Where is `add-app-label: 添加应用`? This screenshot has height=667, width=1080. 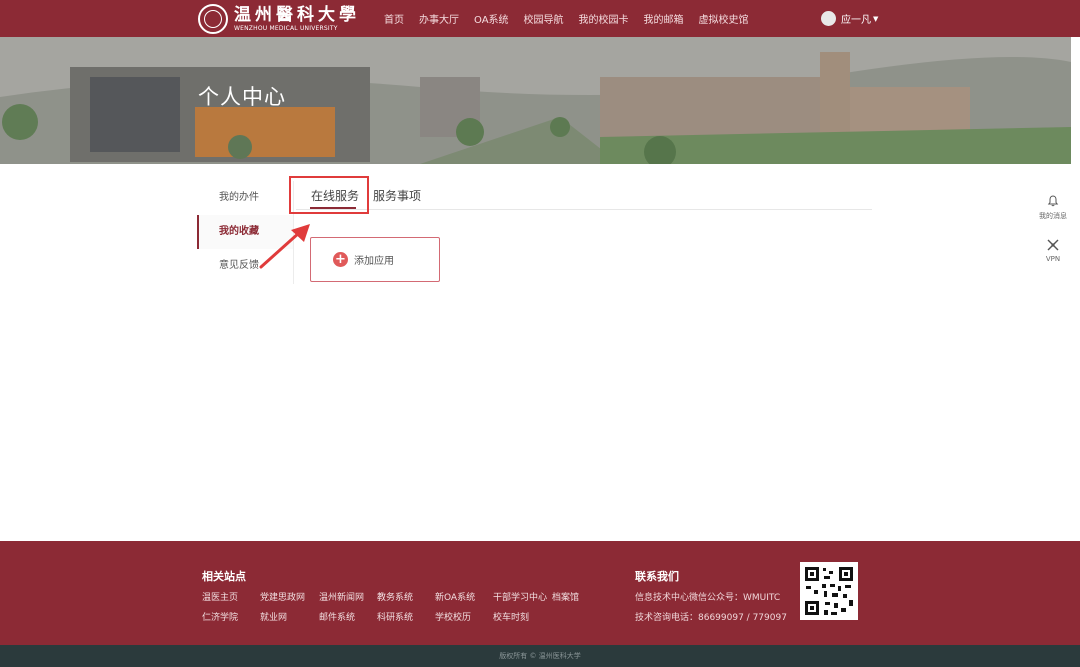
add-app-label: 添加应用 is located at coordinates (374, 261).